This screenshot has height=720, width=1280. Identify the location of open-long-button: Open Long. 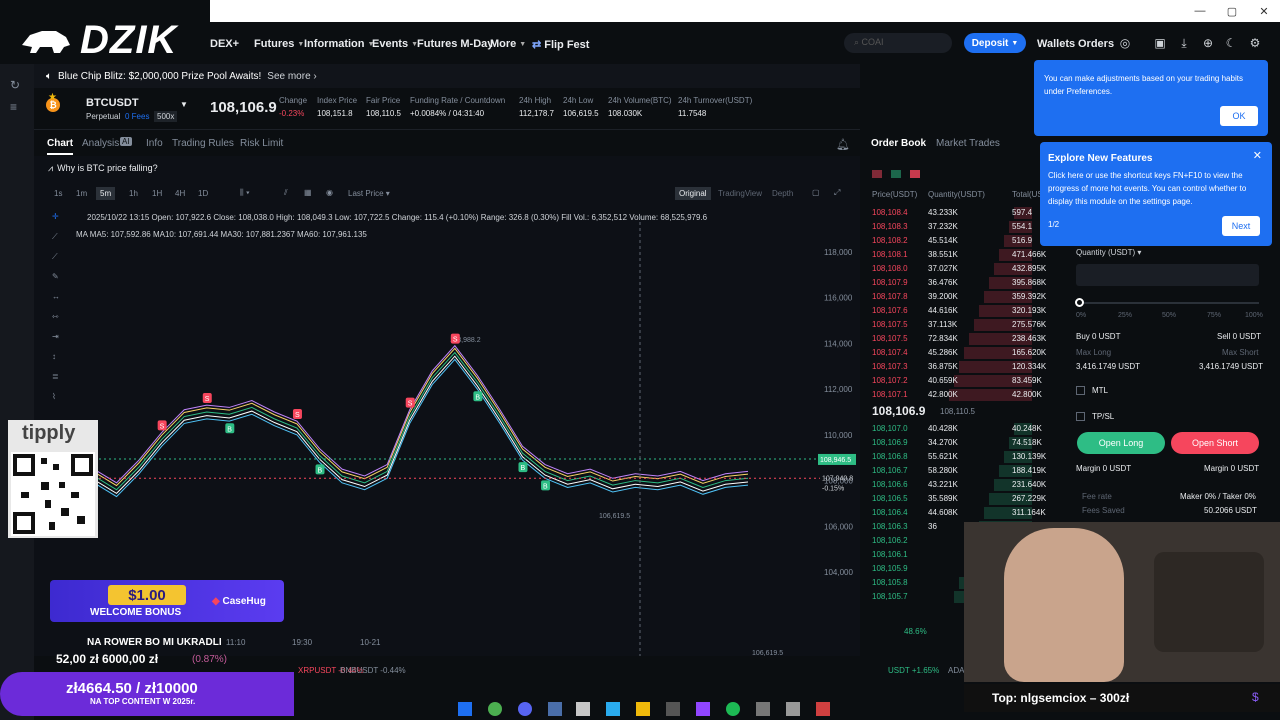
(1121, 443).